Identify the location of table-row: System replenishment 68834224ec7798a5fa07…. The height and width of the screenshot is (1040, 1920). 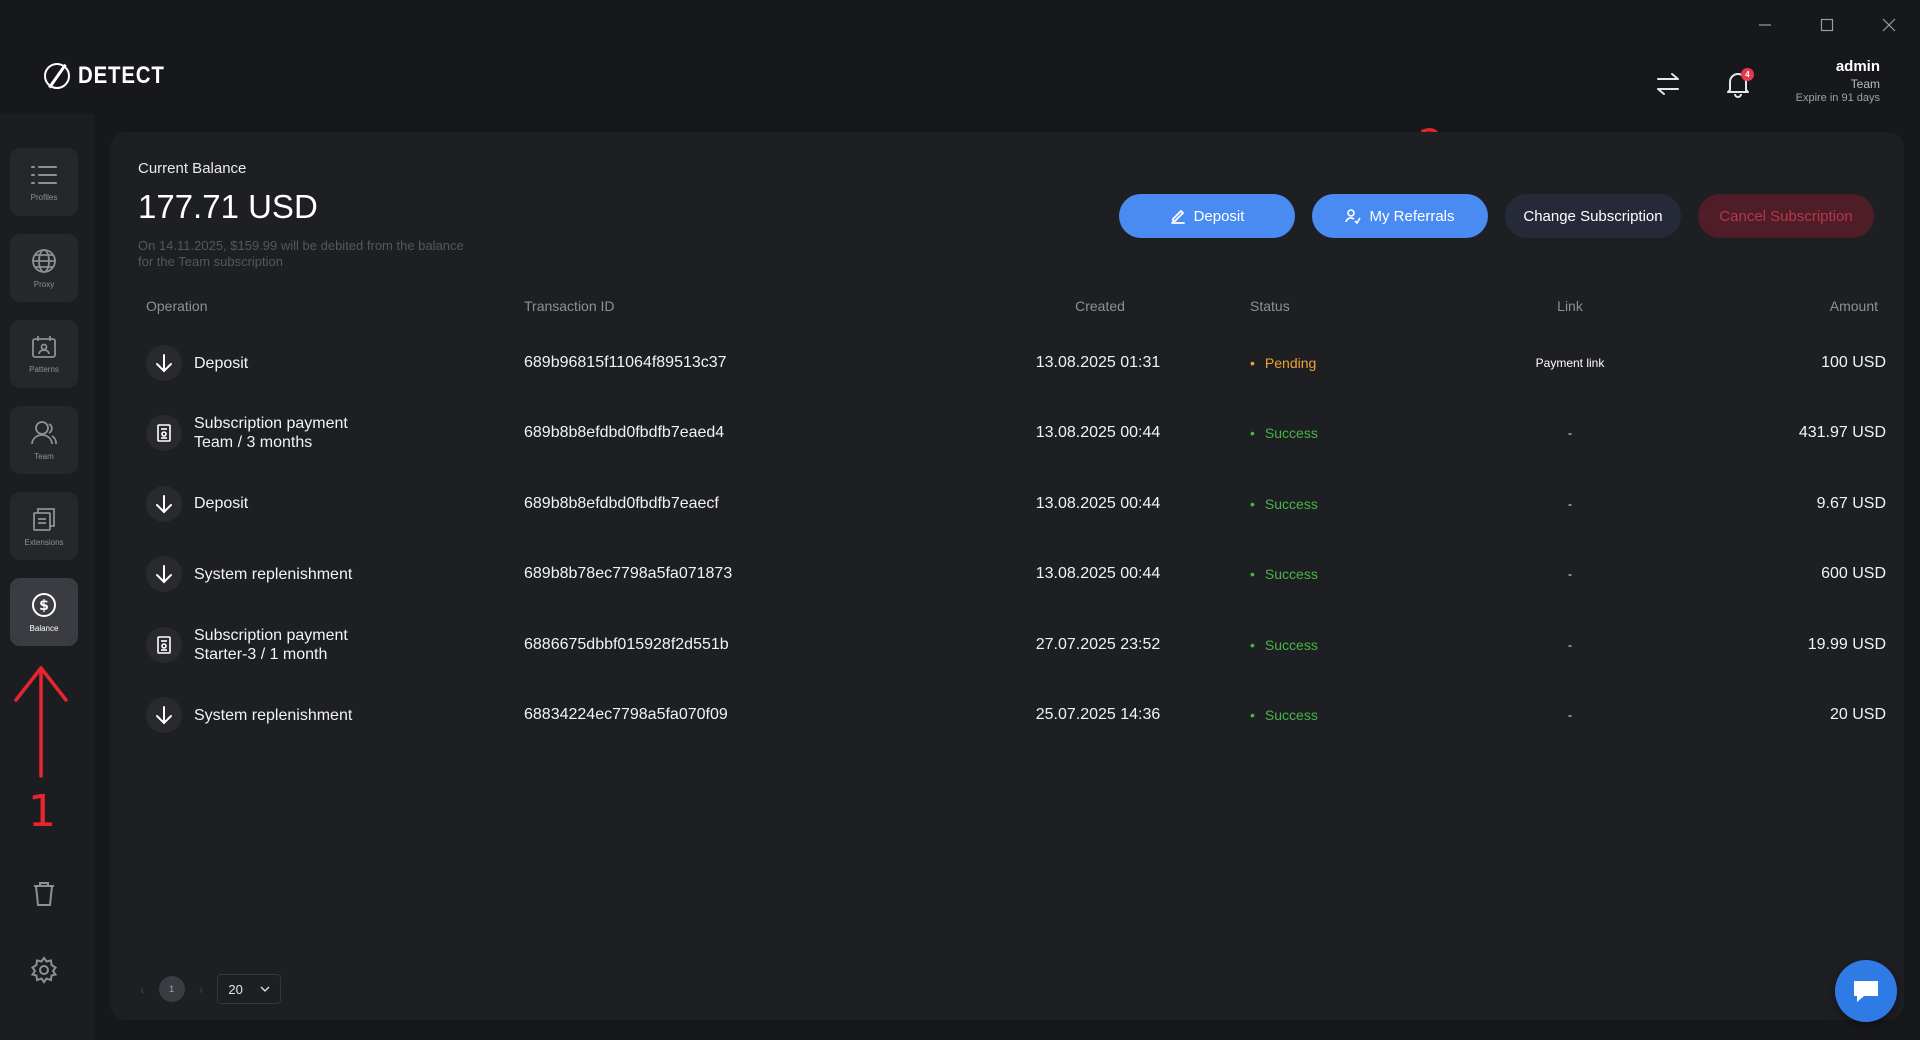
(1012, 715).